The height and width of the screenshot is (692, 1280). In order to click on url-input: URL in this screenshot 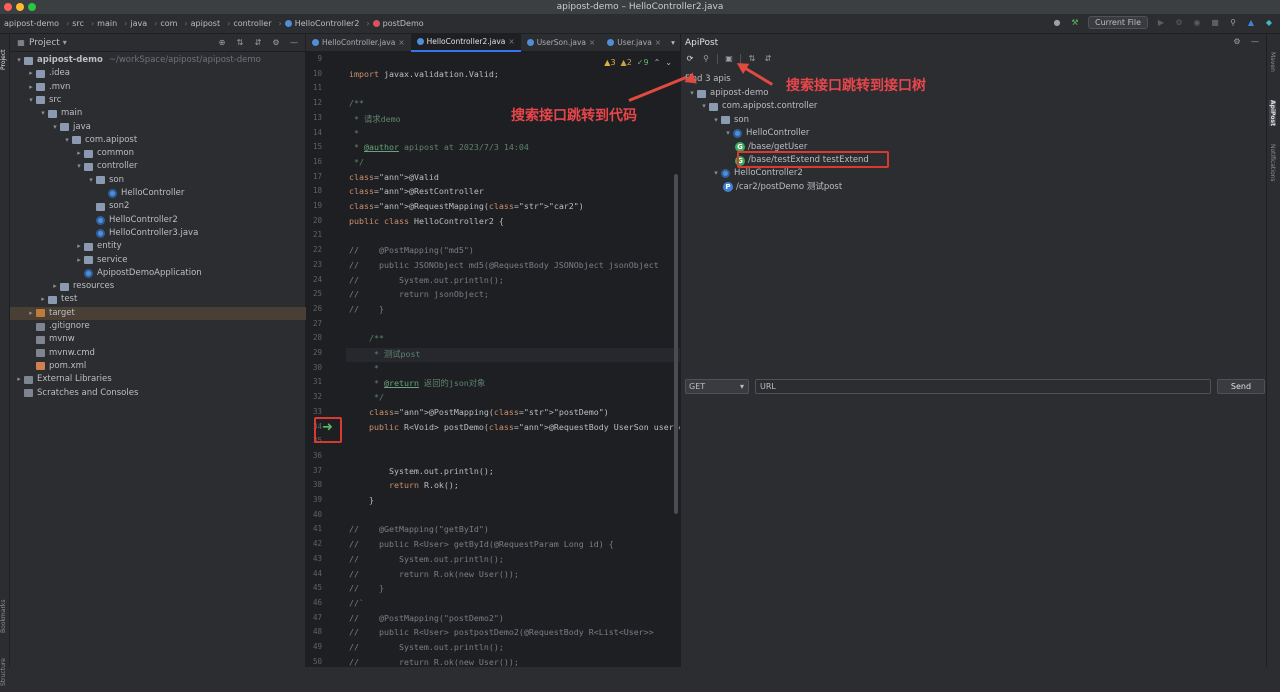, I will do `click(983, 386)`.